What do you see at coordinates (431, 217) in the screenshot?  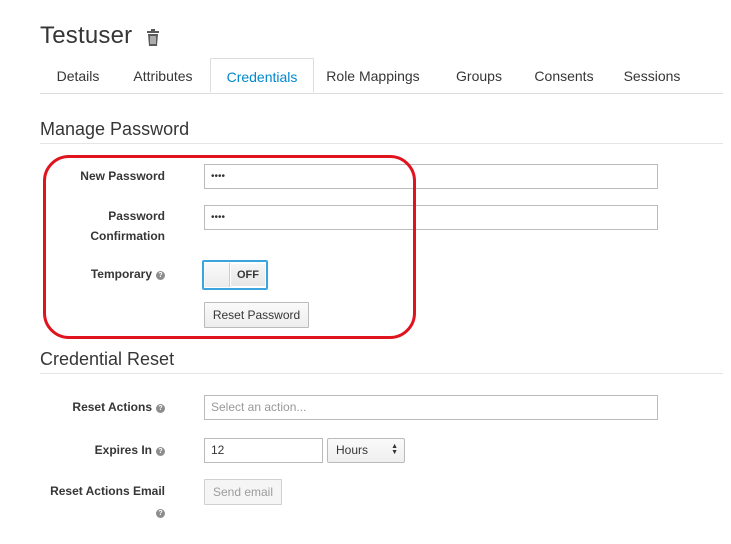 I see `password-confirmation-input: ••••` at bounding box center [431, 217].